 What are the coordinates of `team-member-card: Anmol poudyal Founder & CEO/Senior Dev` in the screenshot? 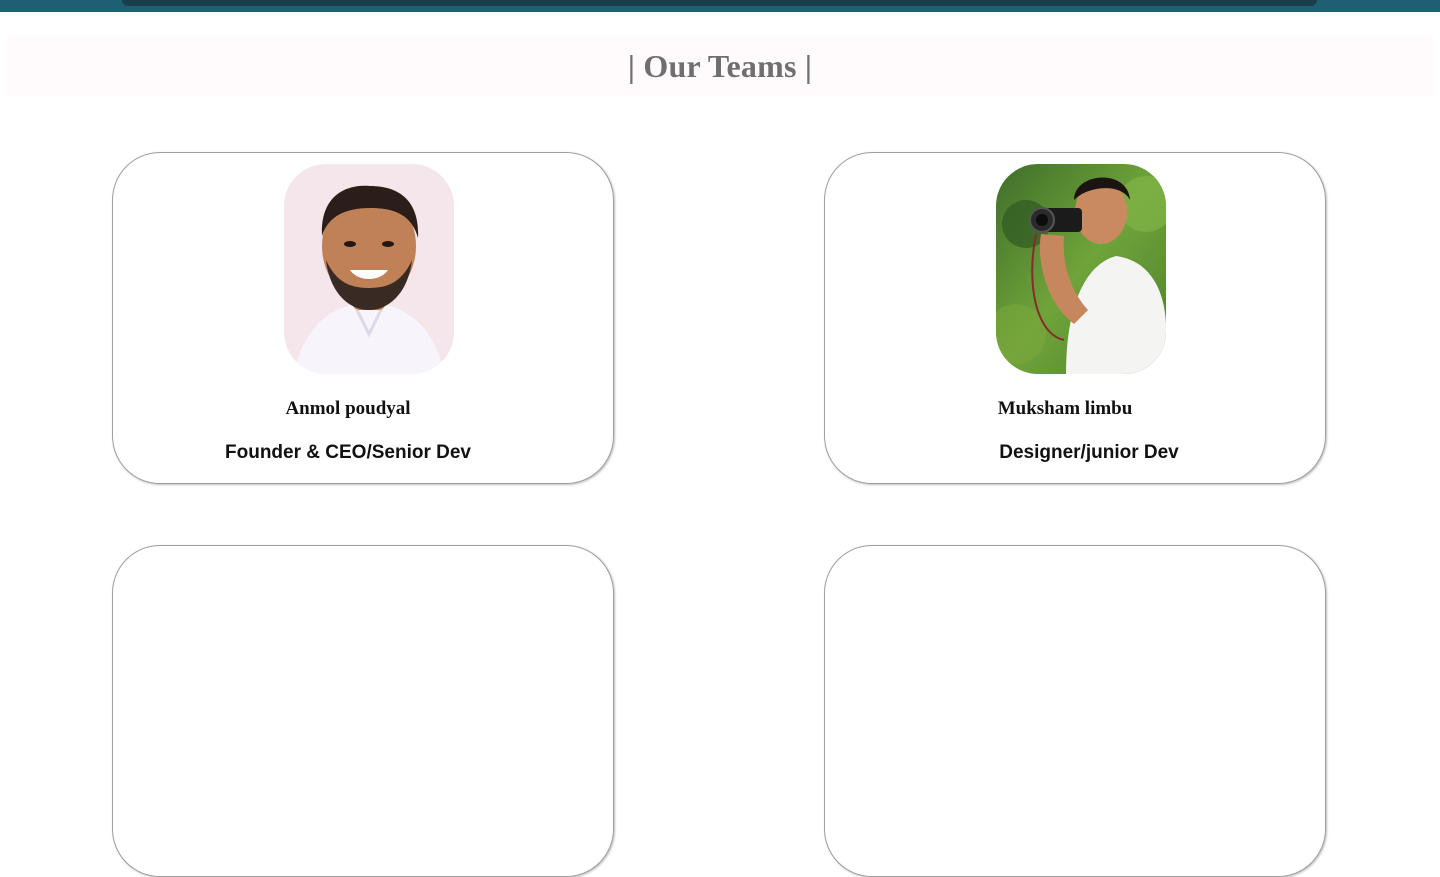 It's located at (363, 318).